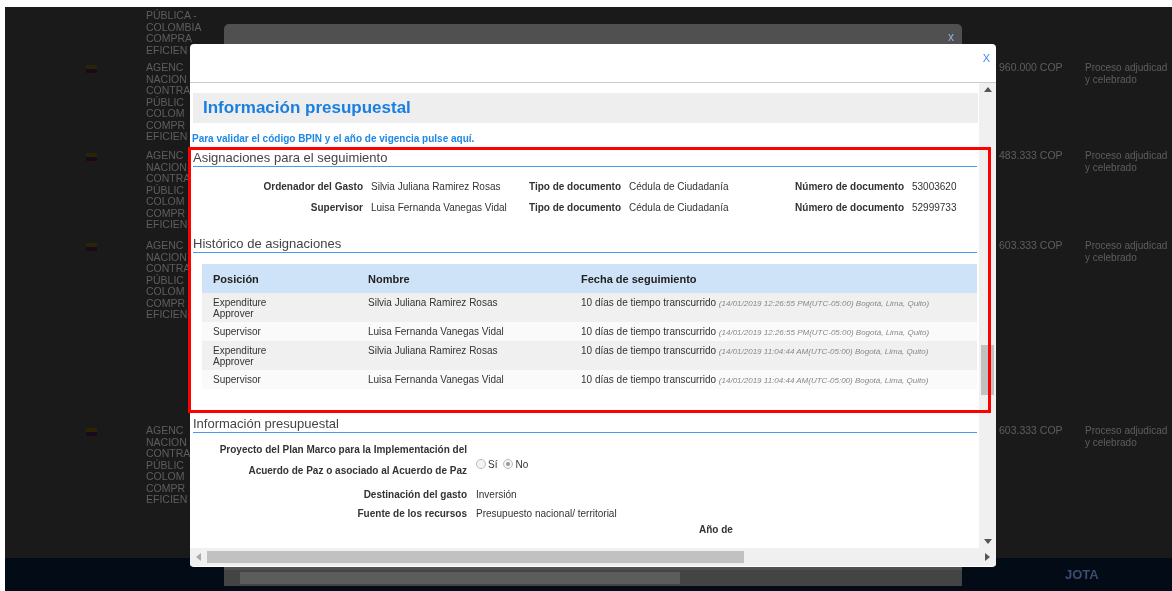 The width and height of the screenshot is (1172, 591). I want to click on agency-name: PÚBLICA - COLOMBIA COMPRA EFICIEN, so click(174, 34).